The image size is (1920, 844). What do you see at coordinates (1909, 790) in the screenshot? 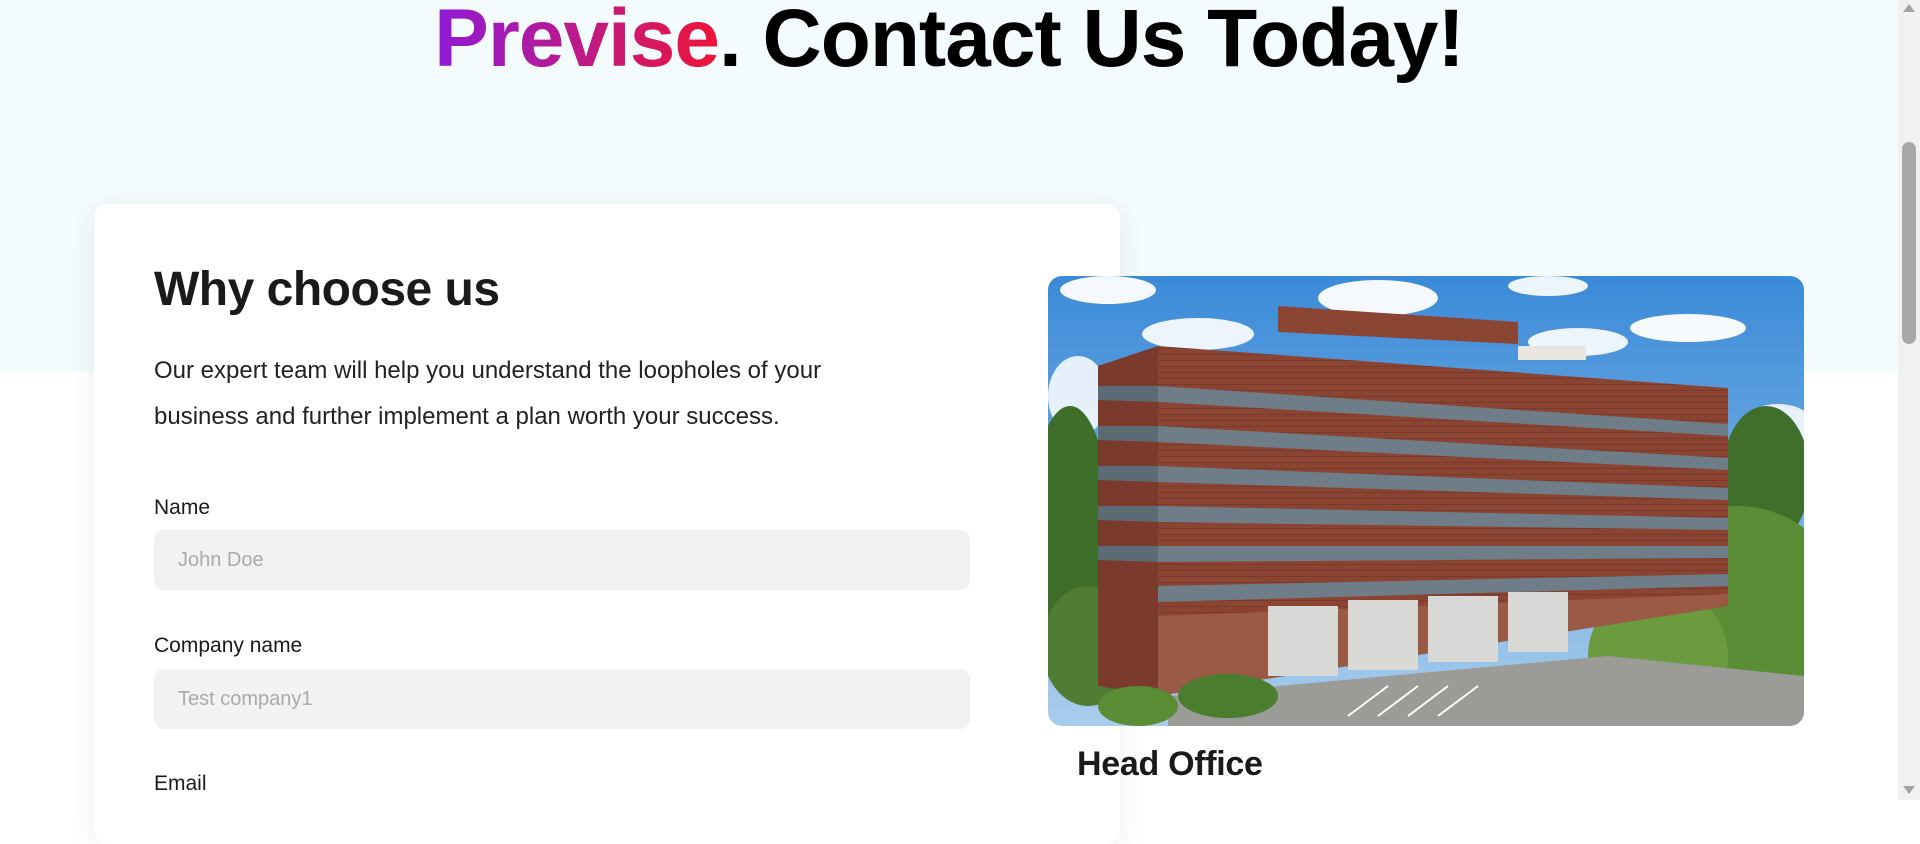
I see `scroll-down-arrow-icon` at bounding box center [1909, 790].